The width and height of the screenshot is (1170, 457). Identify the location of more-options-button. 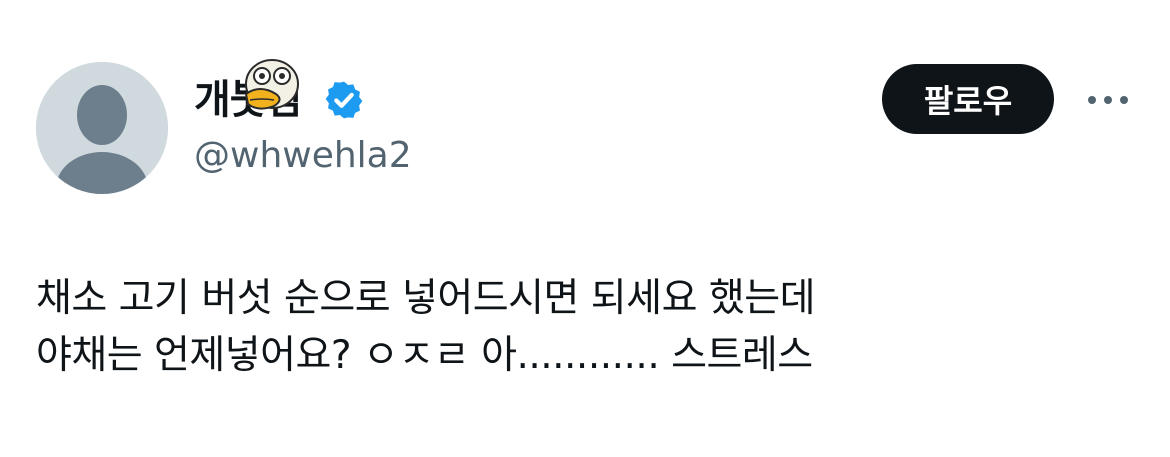
(1108, 100).